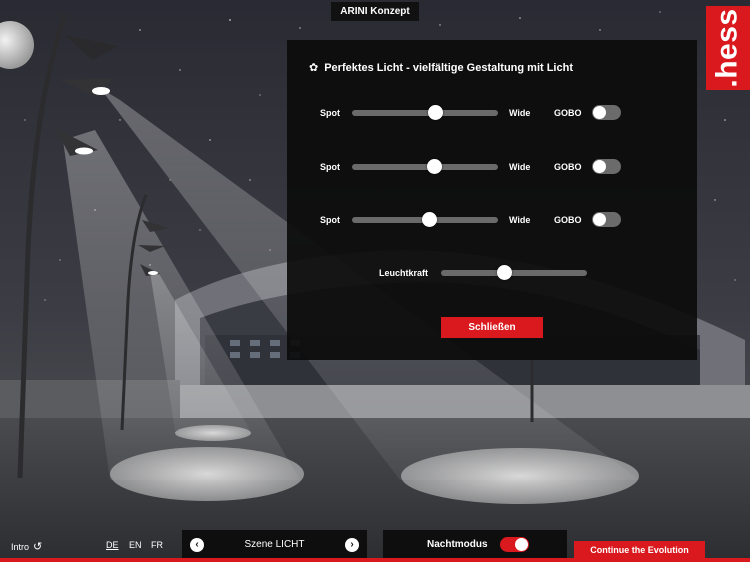 Image resolution: width=750 pixels, height=562 pixels. Describe the element at coordinates (352, 544) in the screenshot. I see `chevron-right-icon: ›` at that location.